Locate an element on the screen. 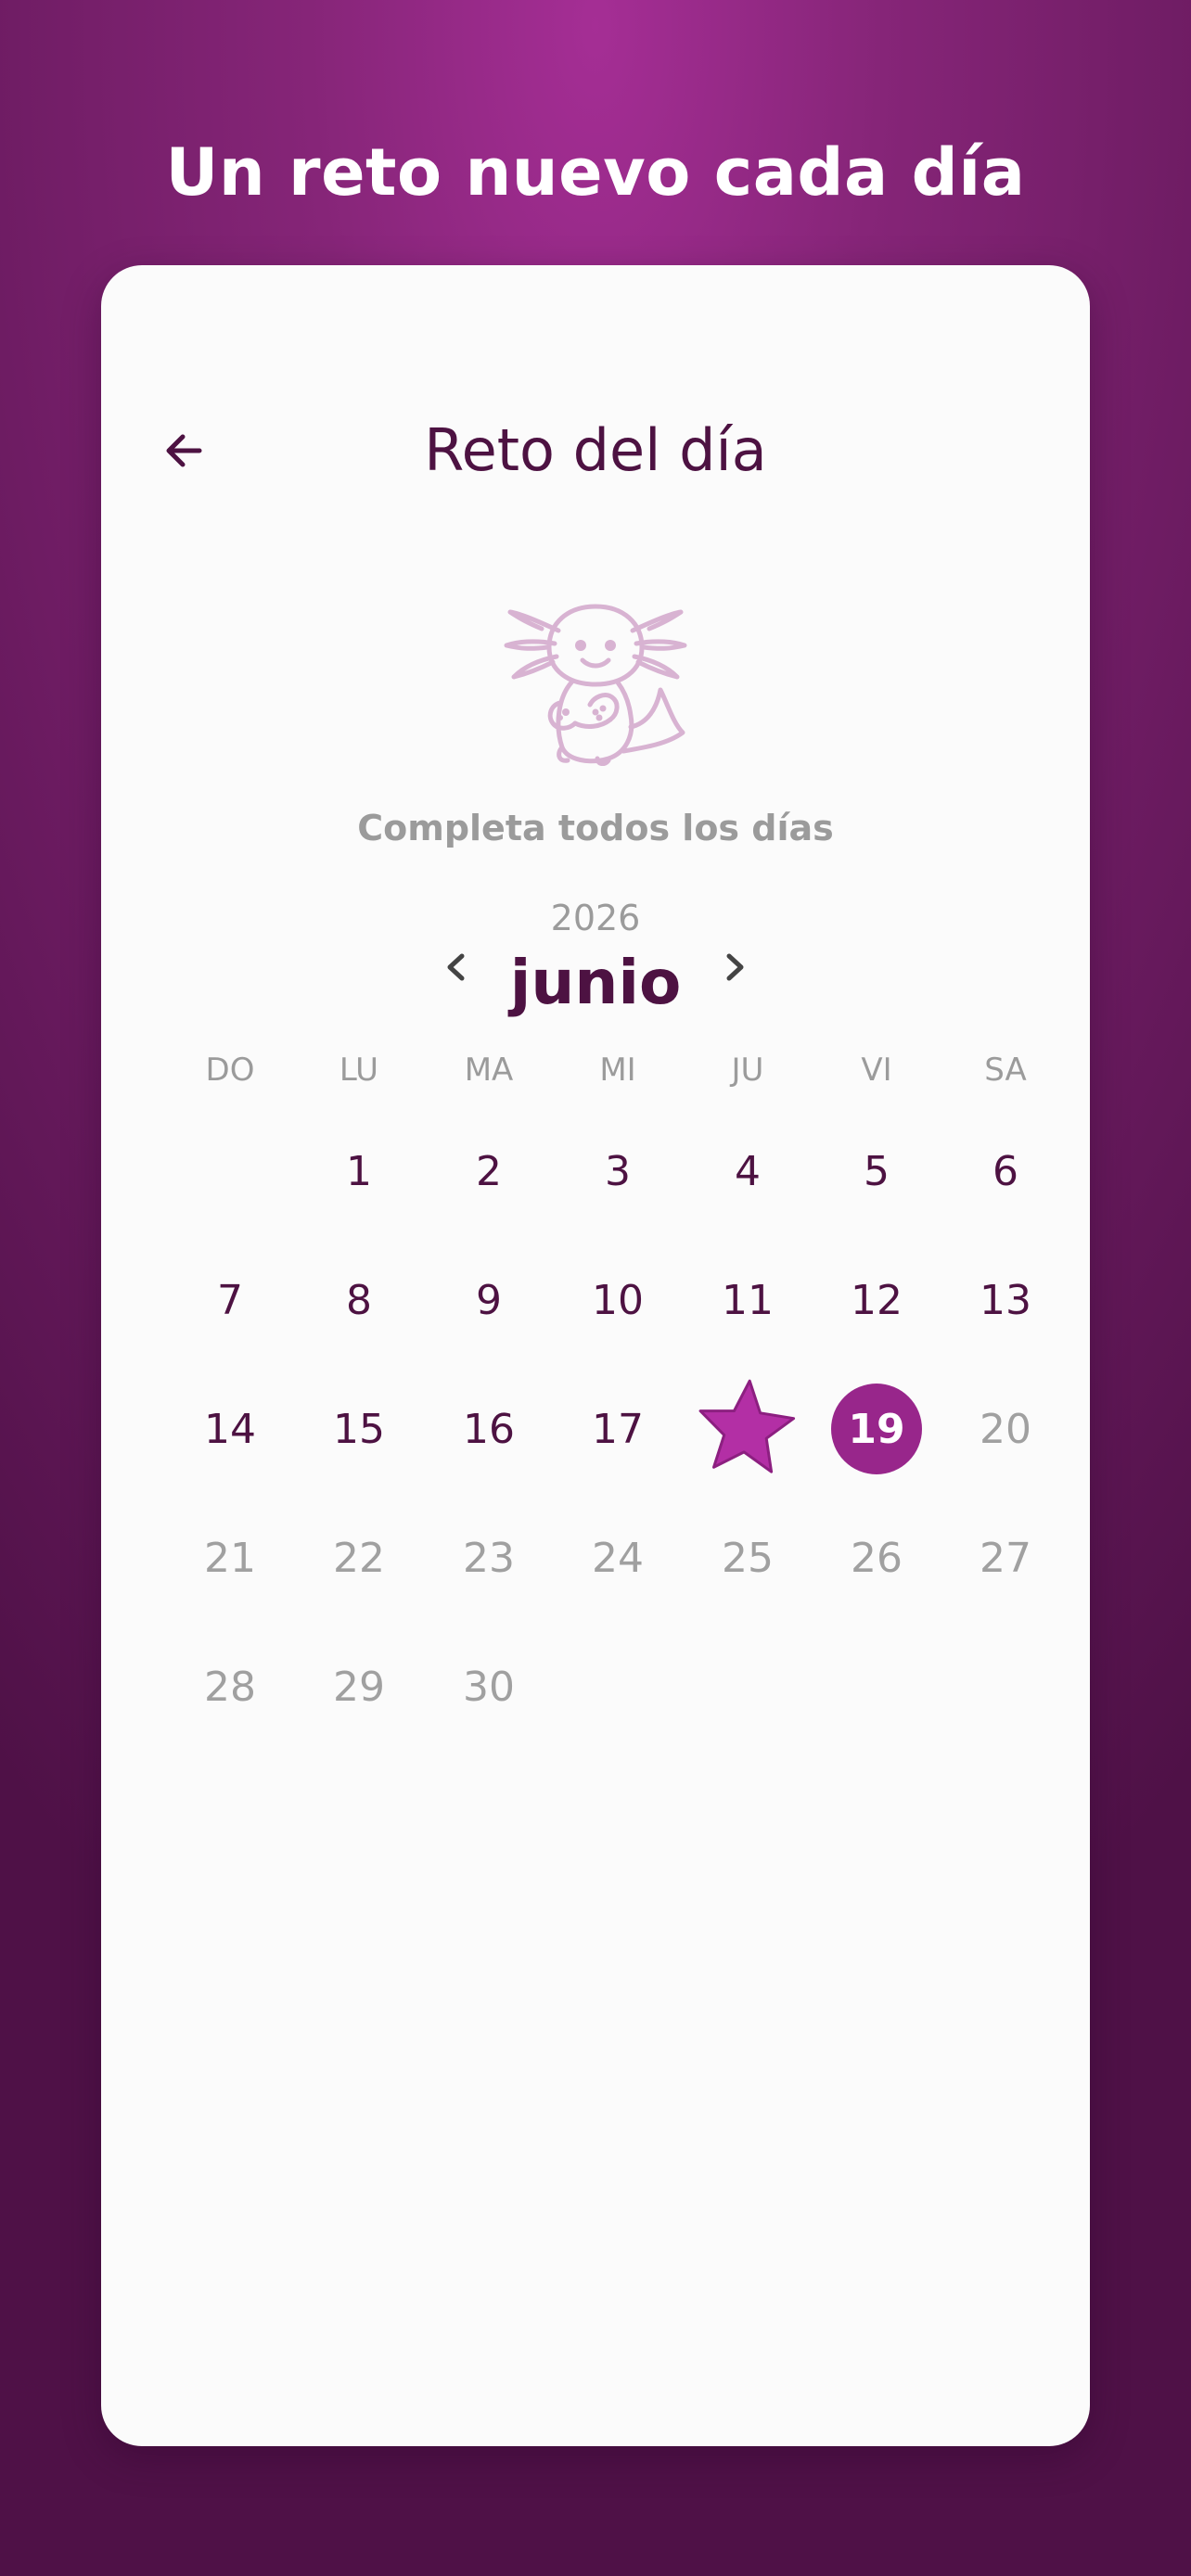  calendar-day-number: 14 is located at coordinates (230, 1429).